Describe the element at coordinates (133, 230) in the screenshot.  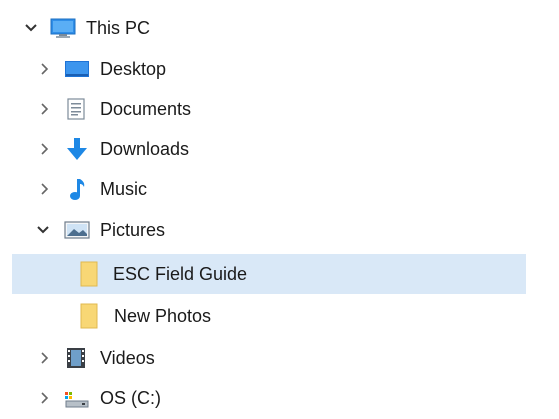
I see `tree-item-label: Pictures` at that location.